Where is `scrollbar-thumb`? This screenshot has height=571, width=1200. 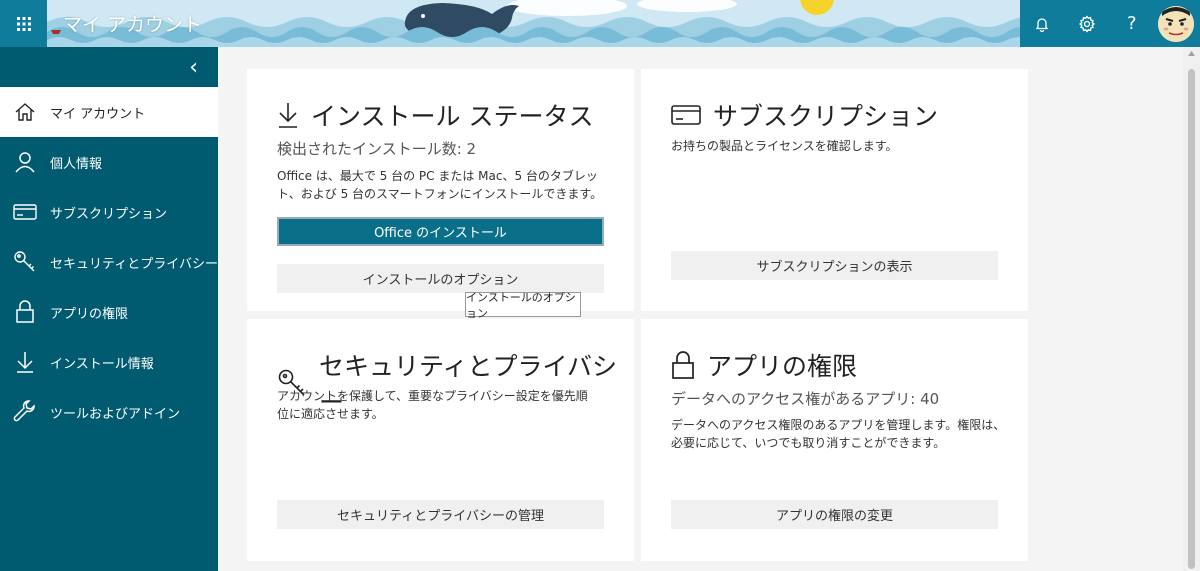
scrollbar-thumb is located at coordinates (1191, 319).